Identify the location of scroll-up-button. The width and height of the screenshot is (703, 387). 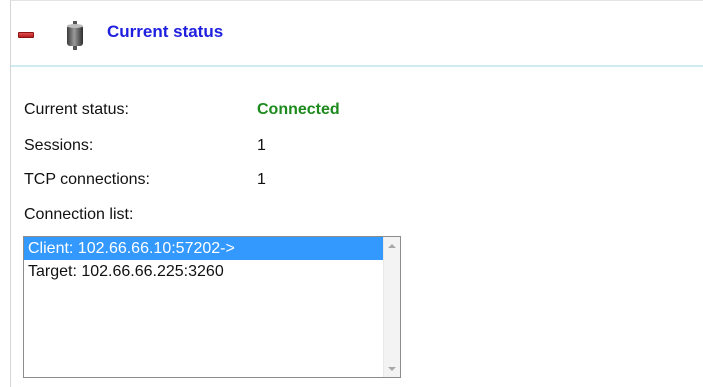
(392, 245).